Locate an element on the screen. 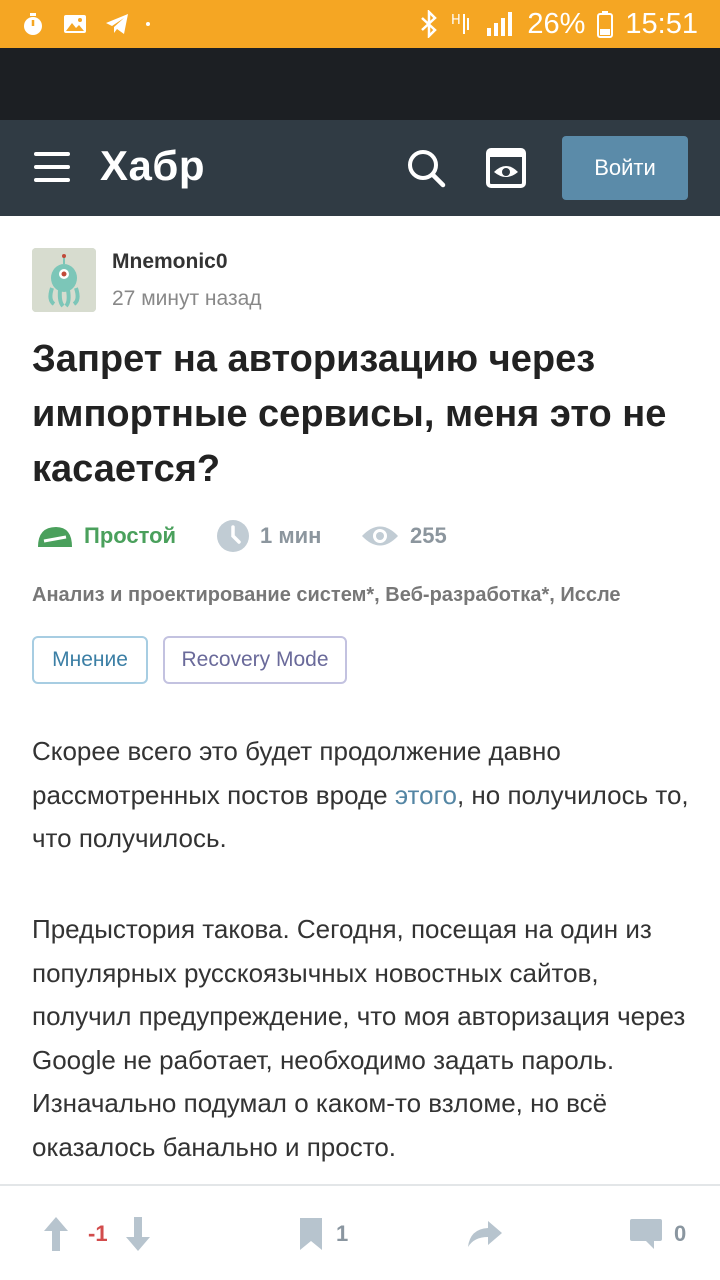  system-bar is located at coordinates (360, 84).